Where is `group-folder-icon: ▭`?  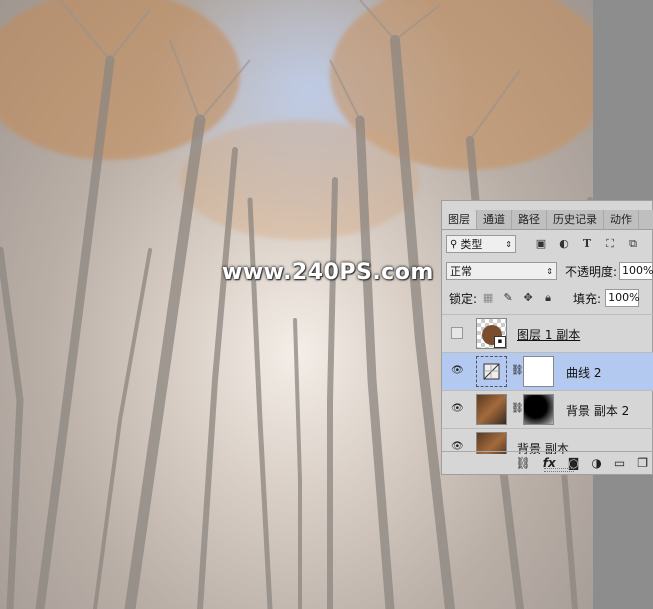 group-folder-icon: ▭ is located at coordinates (619, 463).